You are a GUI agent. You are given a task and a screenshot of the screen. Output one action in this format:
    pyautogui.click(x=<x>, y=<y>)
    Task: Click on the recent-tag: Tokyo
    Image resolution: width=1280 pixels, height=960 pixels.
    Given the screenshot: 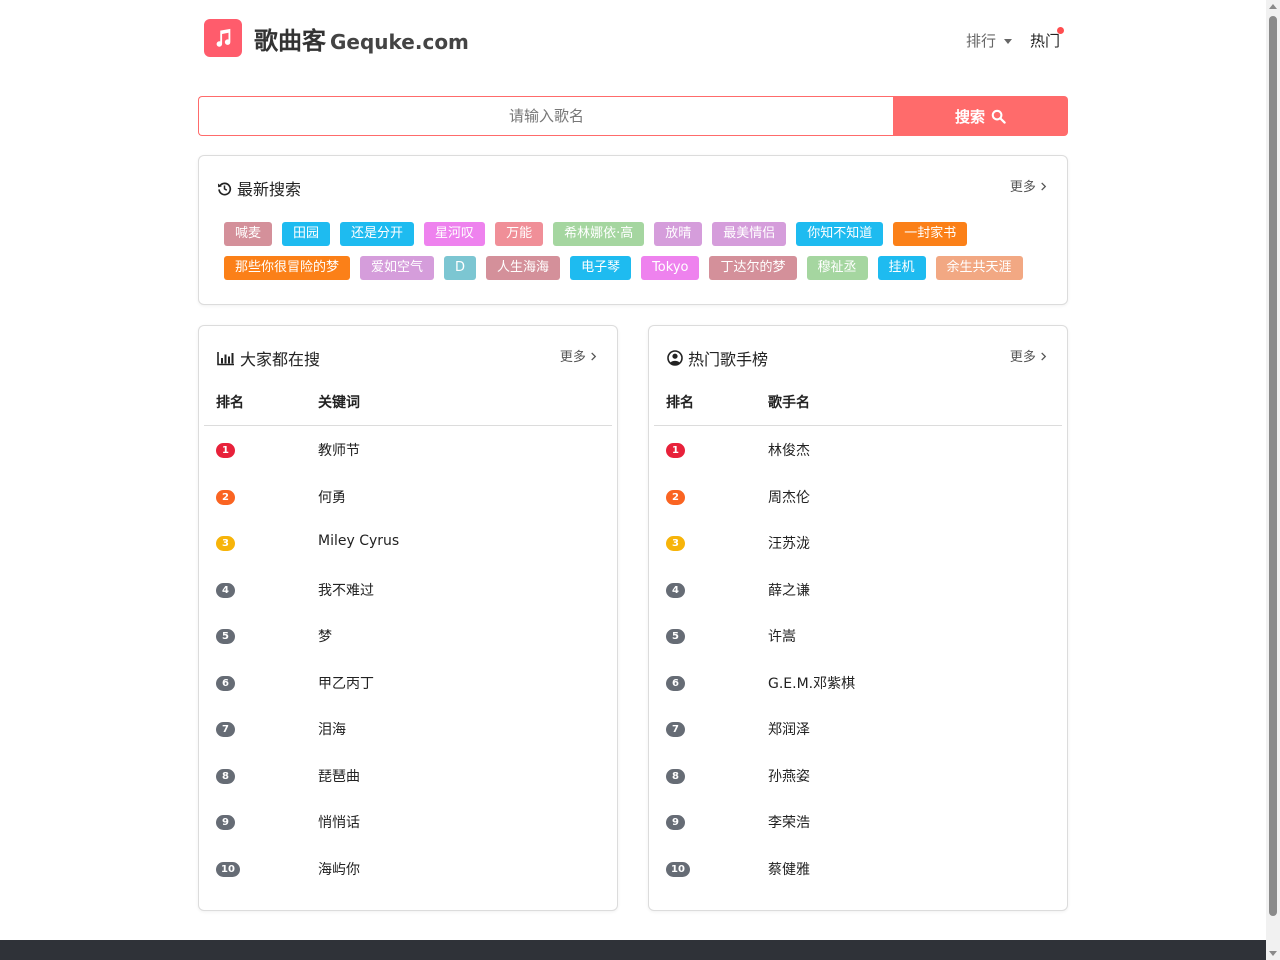 What is the action you would take?
    pyautogui.click(x=670, y=268)
    